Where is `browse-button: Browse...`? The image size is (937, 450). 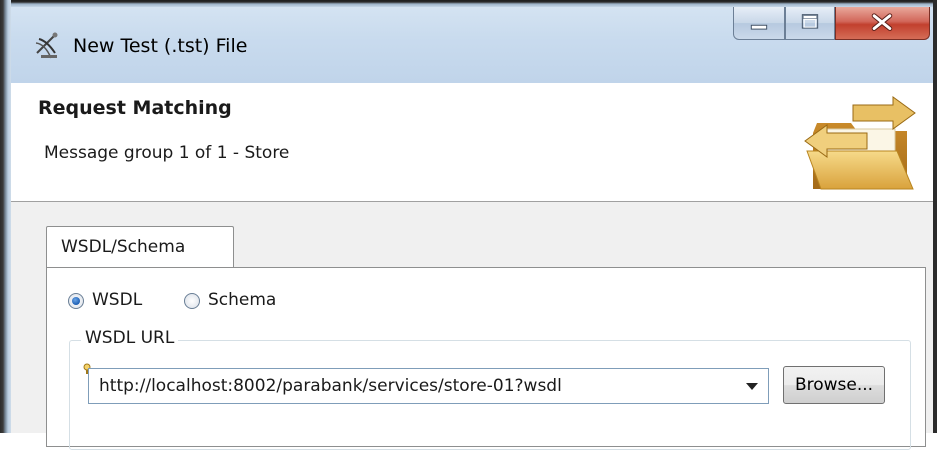 browse-button: Browse... is located at coordinates (834, 385).